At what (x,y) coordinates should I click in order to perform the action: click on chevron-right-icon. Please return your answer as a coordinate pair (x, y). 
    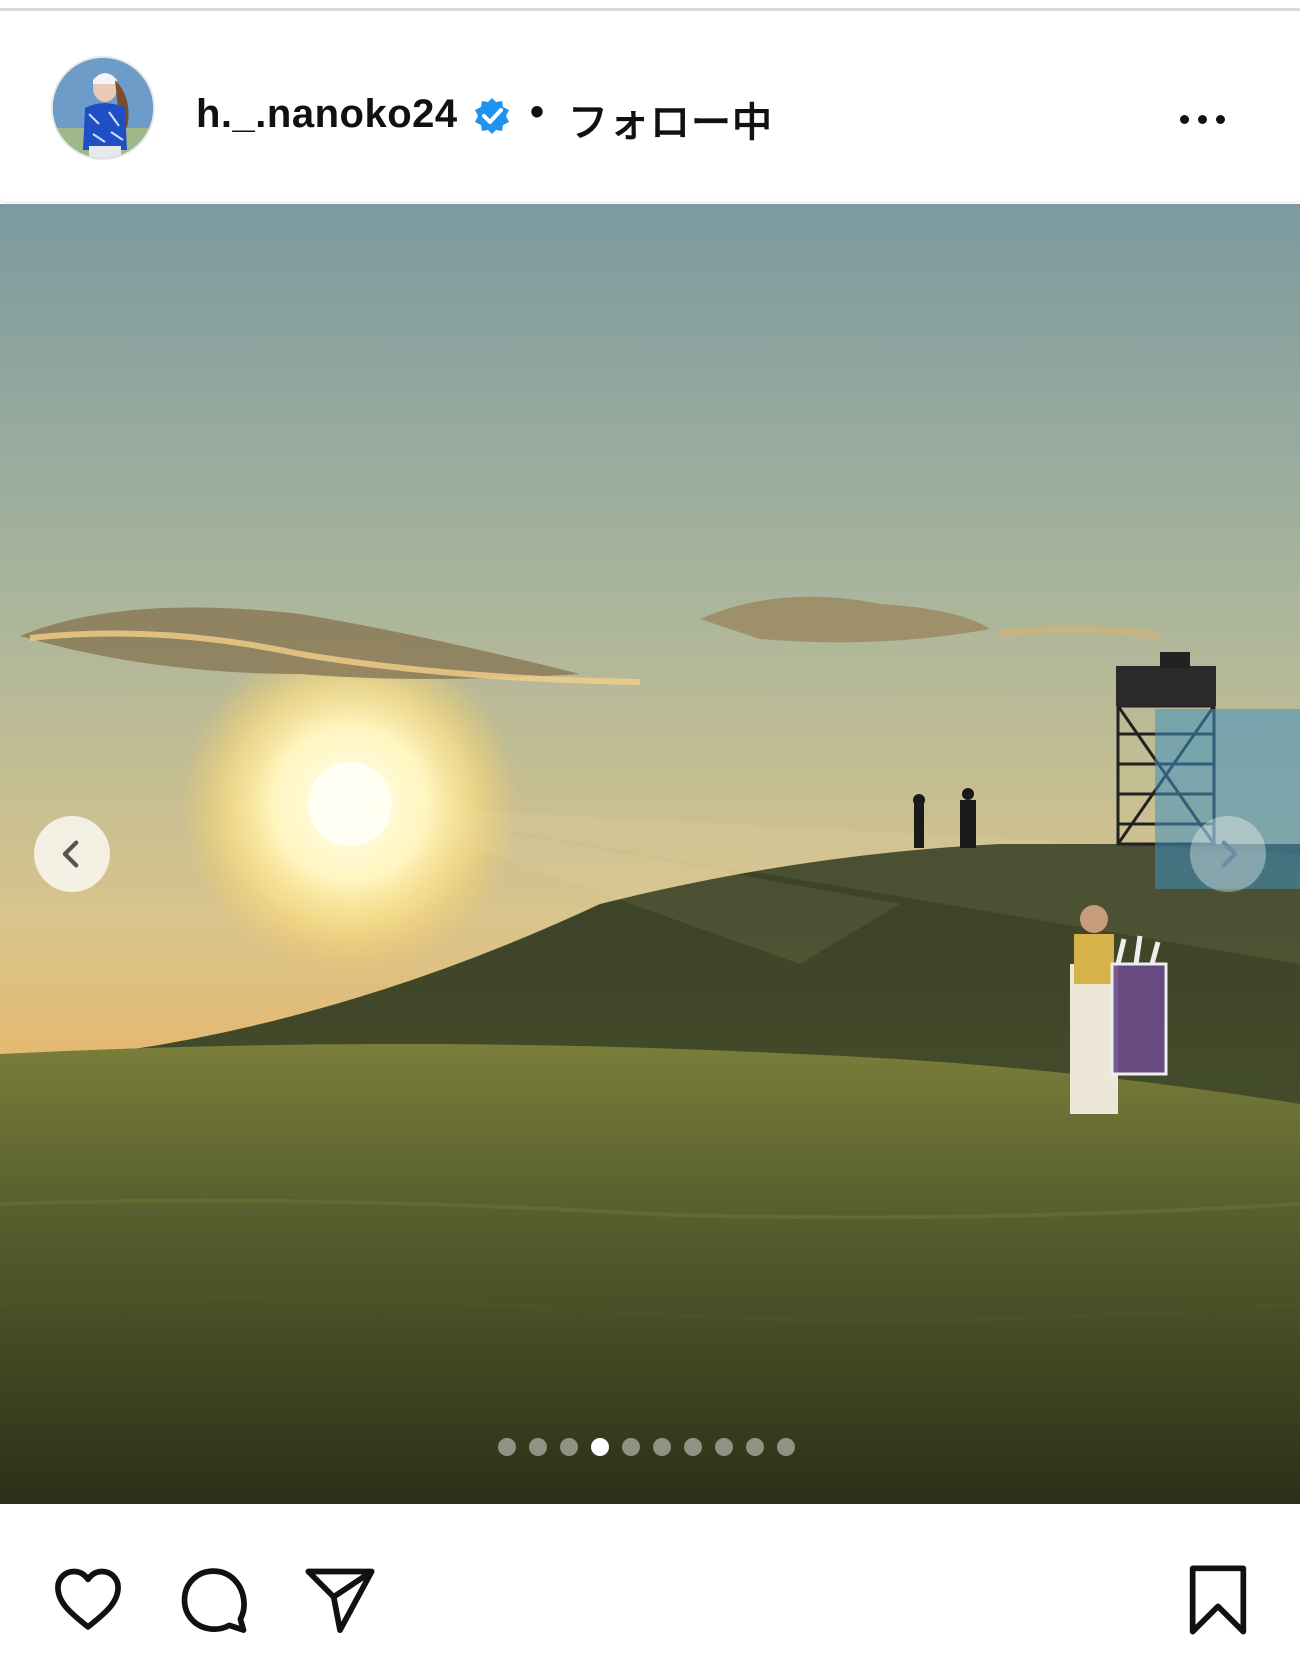
    Looking at the image, I should click on (1229, 854).